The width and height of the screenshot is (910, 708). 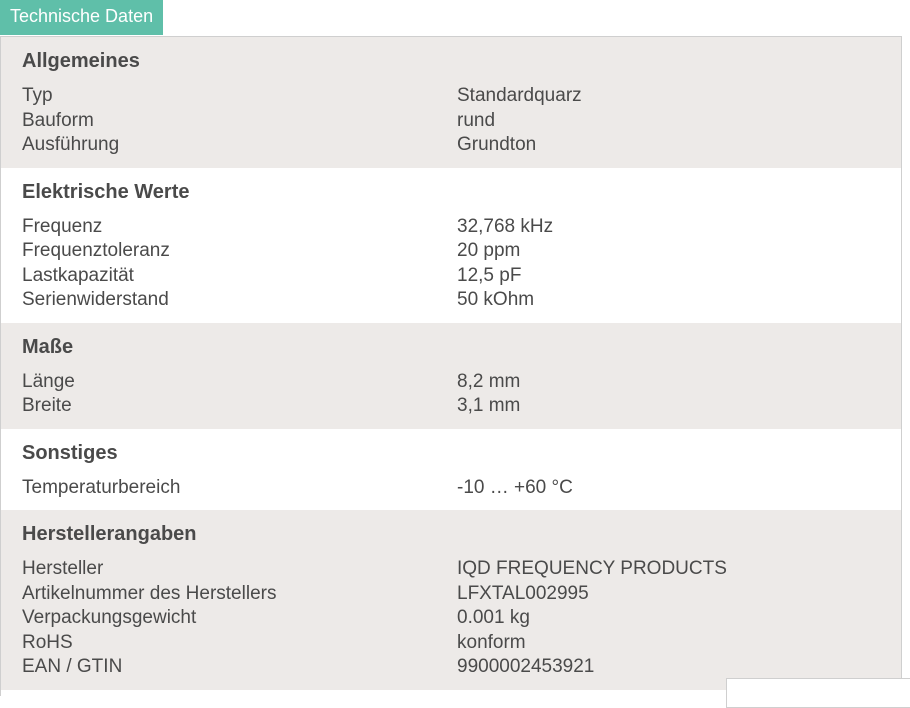 What do you see at coordinates (451, 96) in the screenshot?
I see `spec-row: Typ Standardquarz` at bounding box center [451, 96].